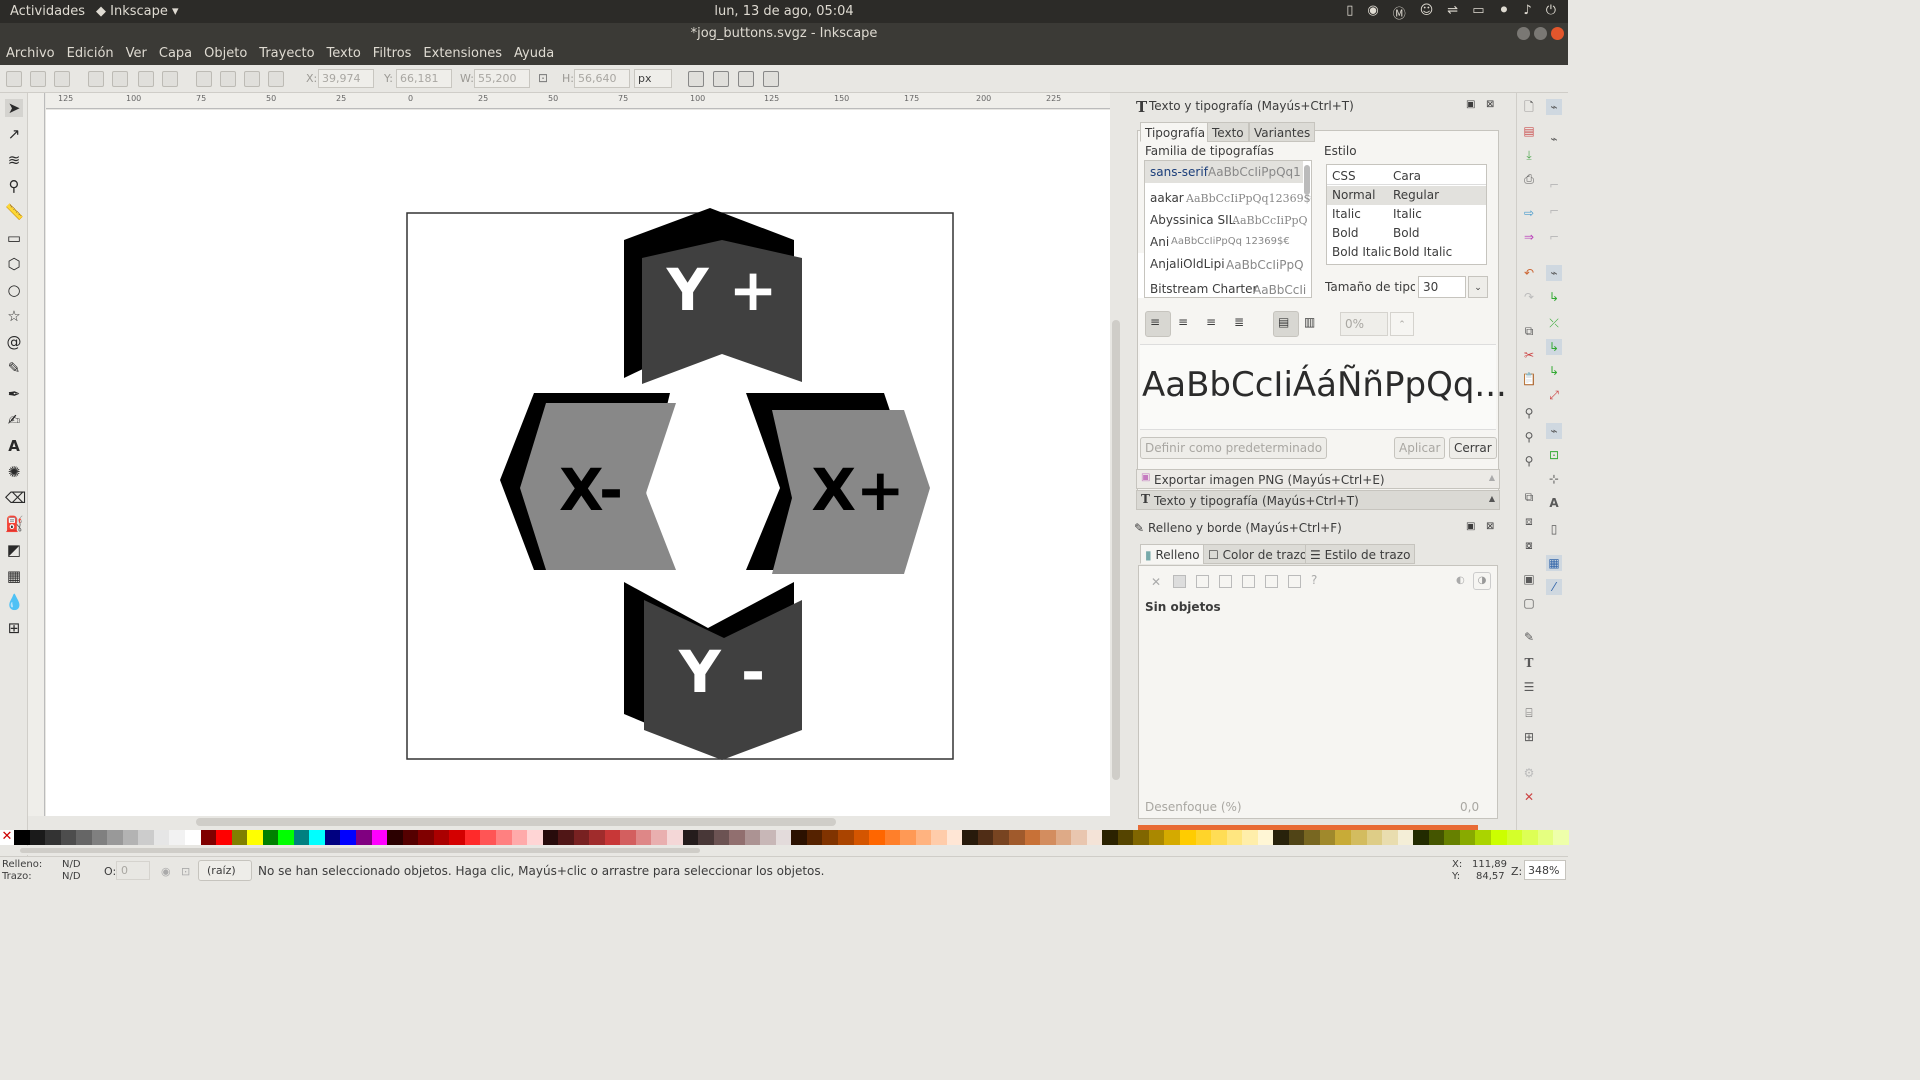  I want to click on snap-bbox-icon: ⌁, so click(1554, 139).